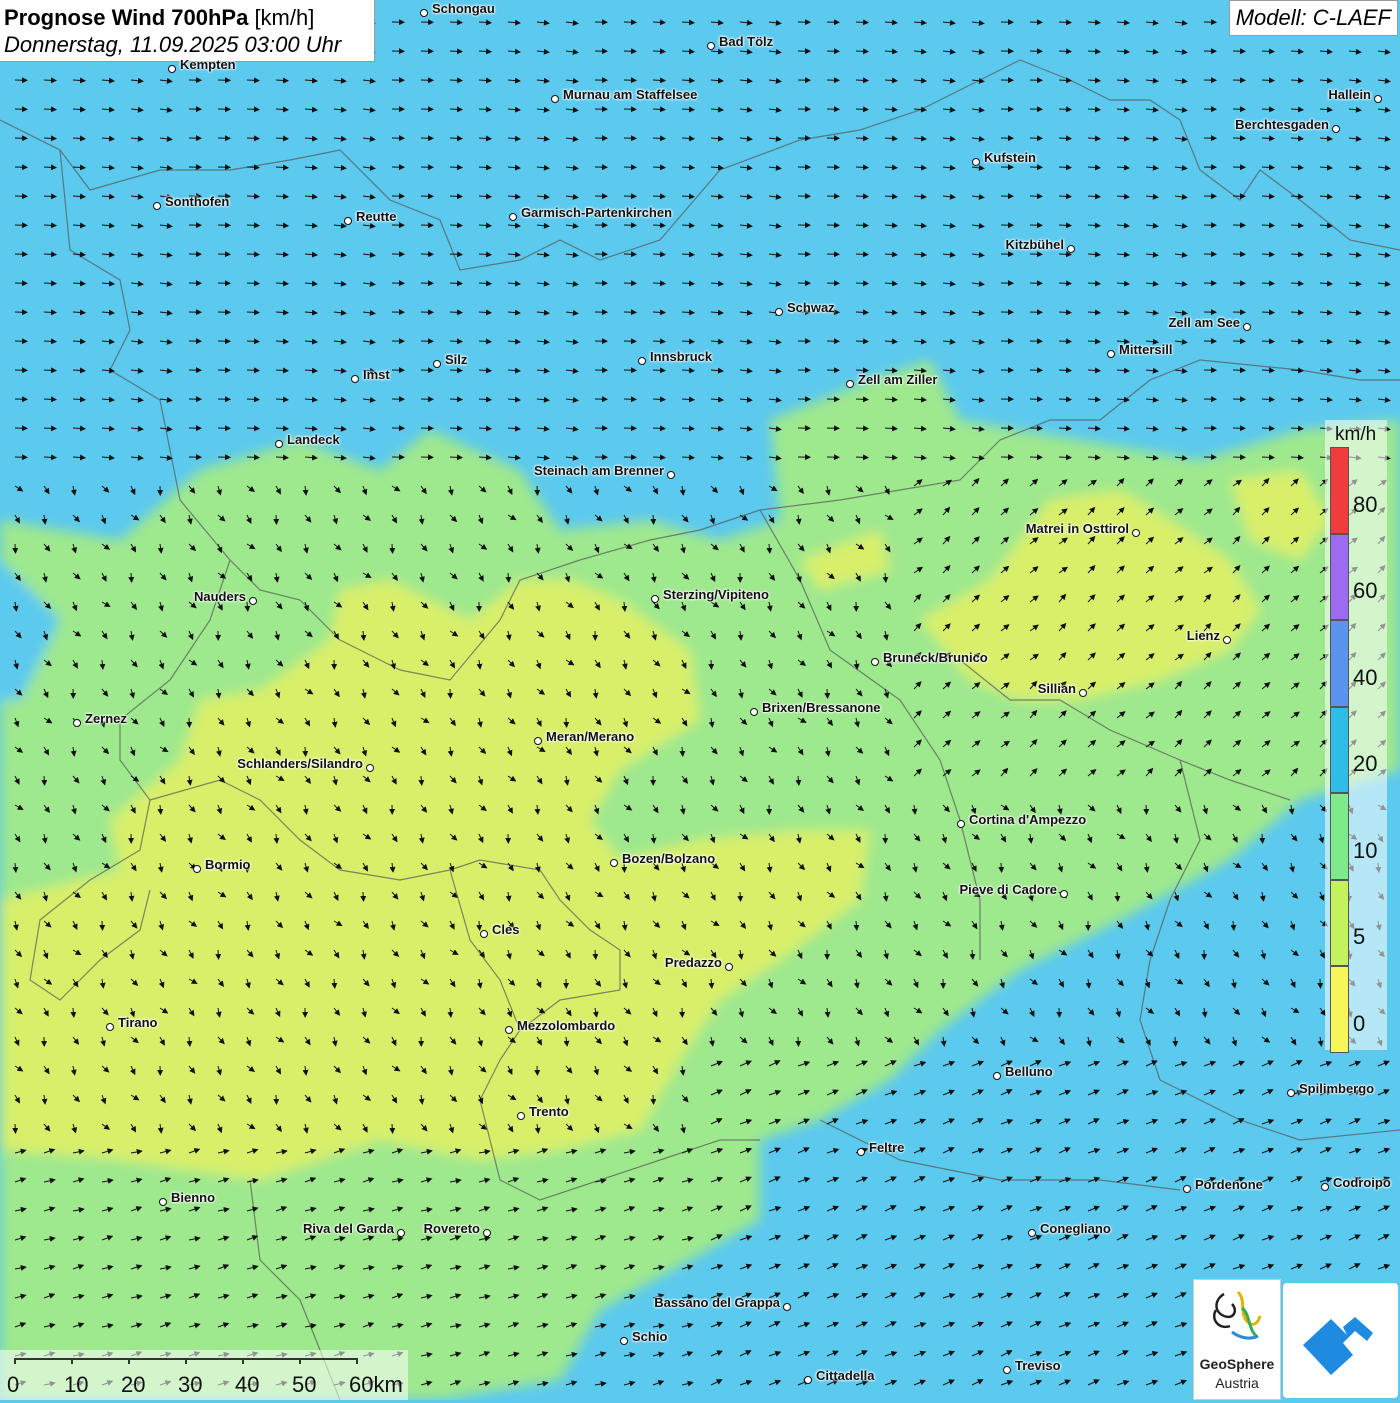  What do you see at coordinates (376, 217) in the screenshot?
I see `city-label: Reutte` at bounding box center [376, 217].